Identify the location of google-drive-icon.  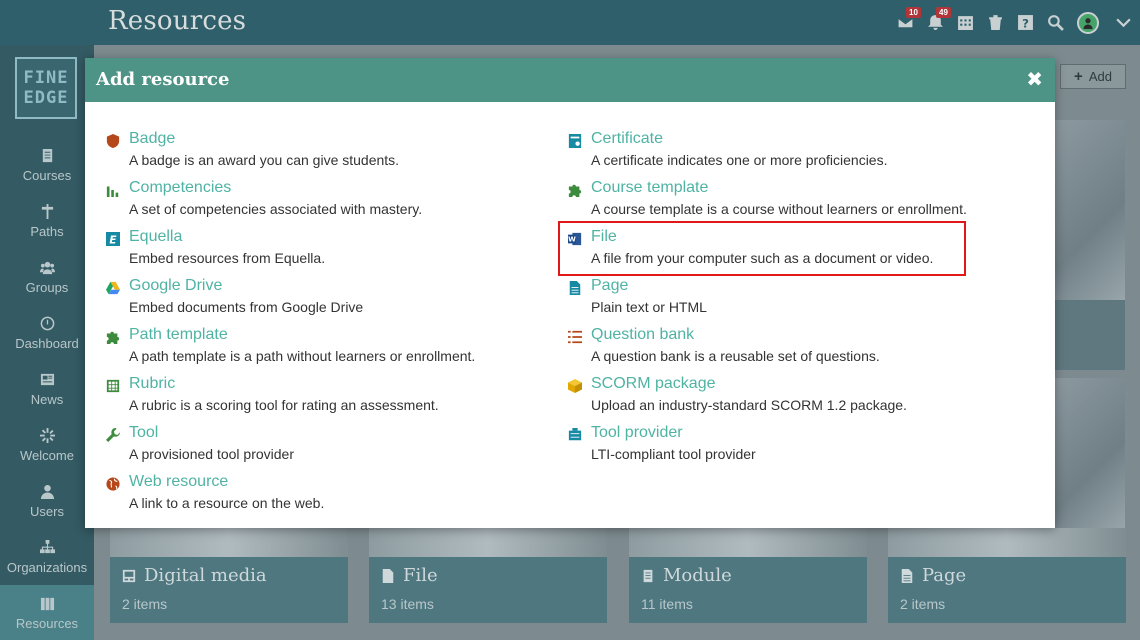
(113, 287).